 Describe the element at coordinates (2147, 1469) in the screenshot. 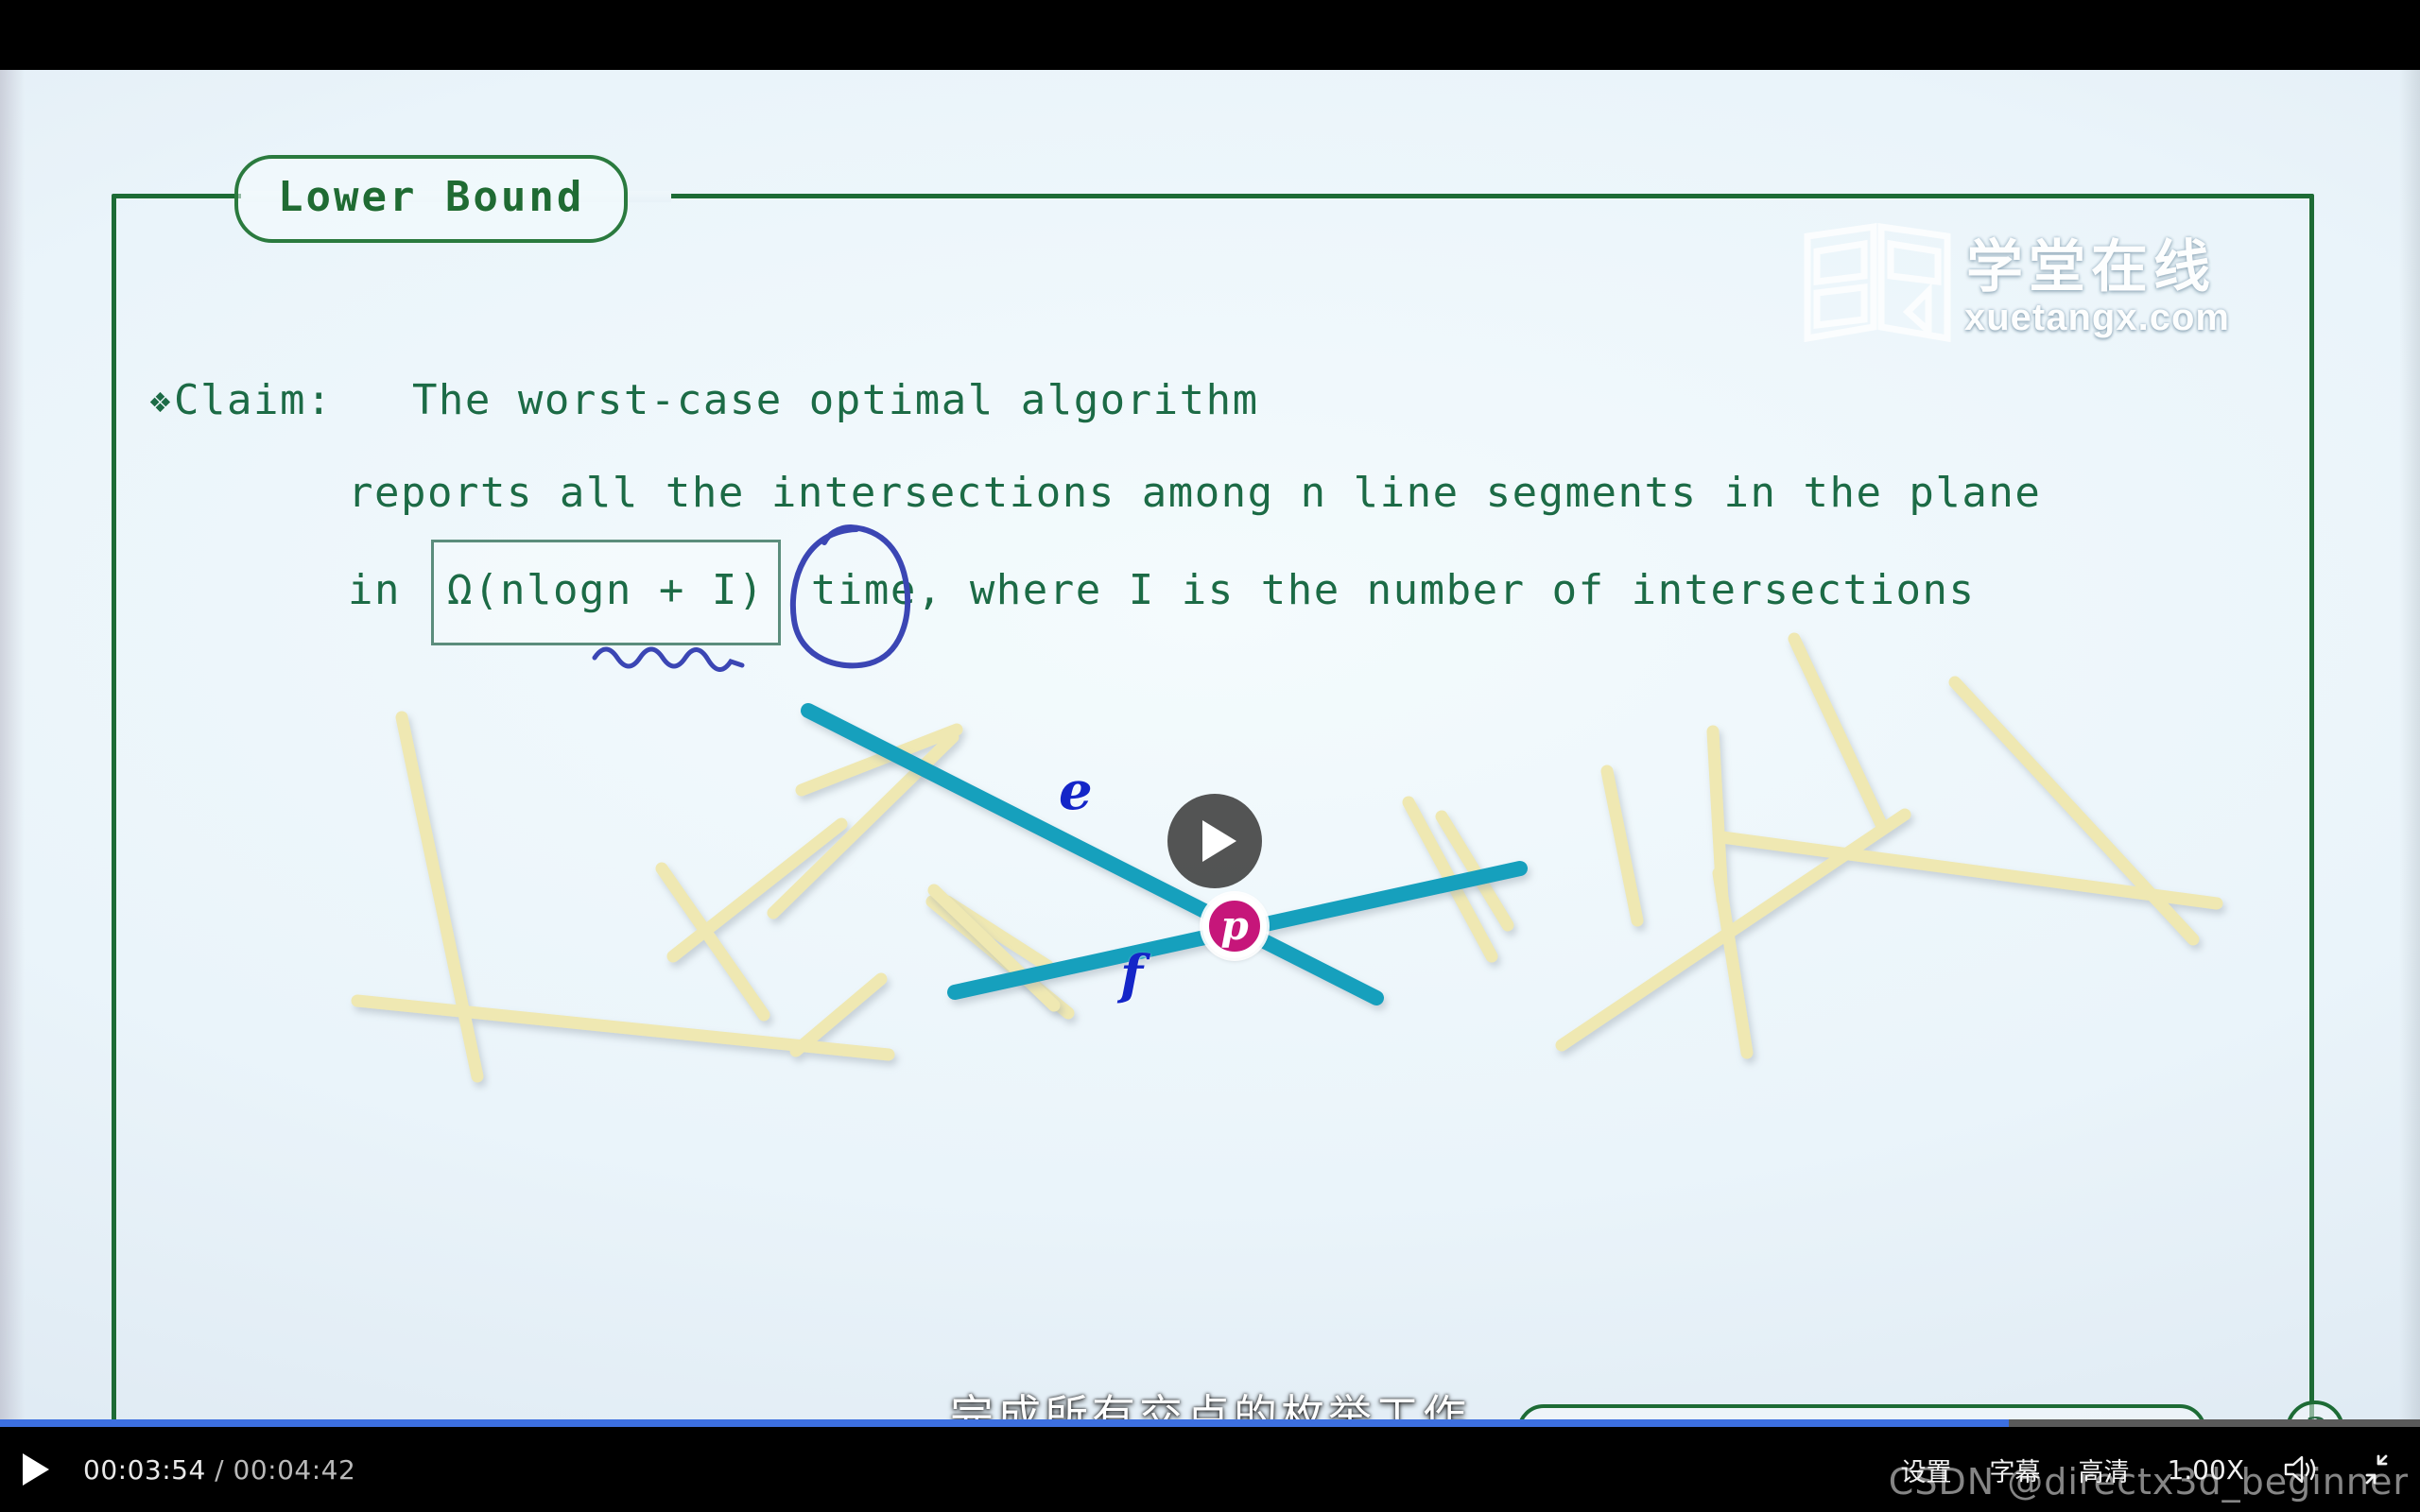

I see `controls-right-group: 设置 字幕 高清 1.00X` at that location.